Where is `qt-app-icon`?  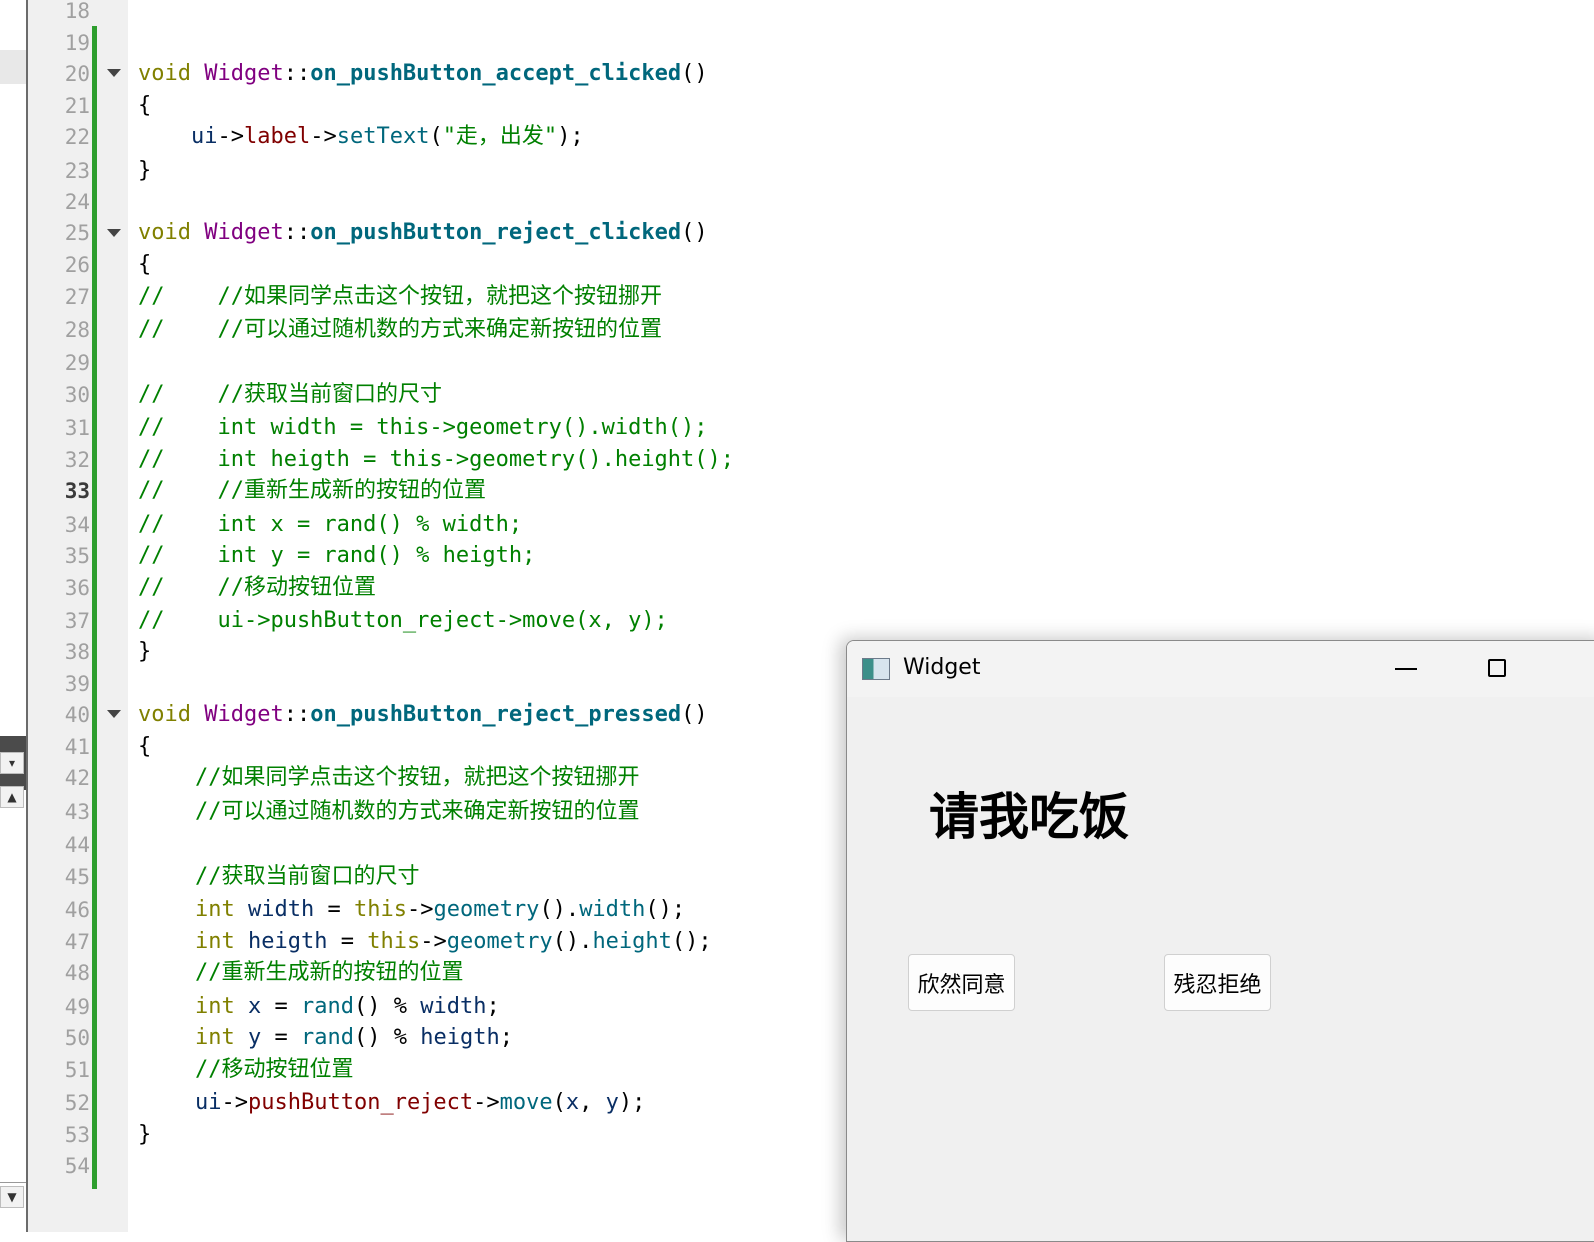 qt-app-icon is located at coordinates (876, 669).